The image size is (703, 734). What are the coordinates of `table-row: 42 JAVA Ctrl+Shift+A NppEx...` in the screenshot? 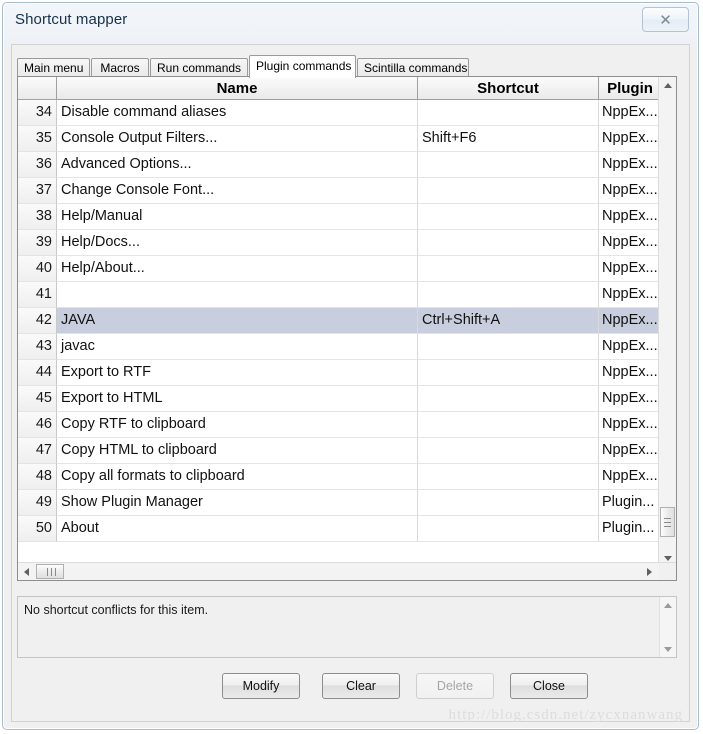 It's located at (339, 321).